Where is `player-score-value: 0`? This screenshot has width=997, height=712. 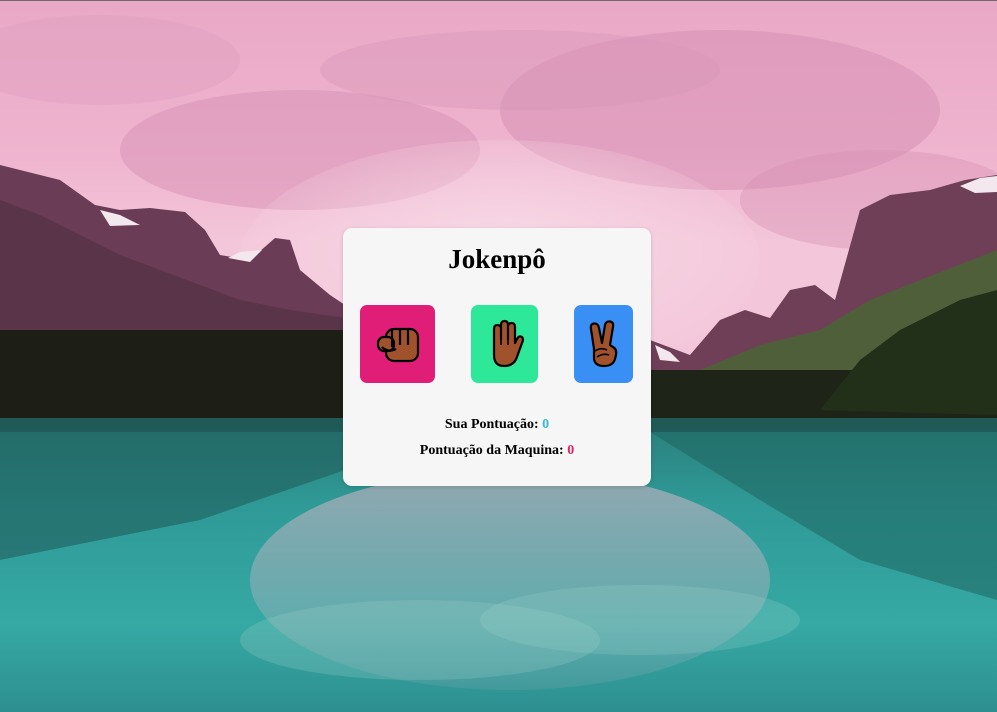
player-score-value: 0 is located at coordinates (546, 424).